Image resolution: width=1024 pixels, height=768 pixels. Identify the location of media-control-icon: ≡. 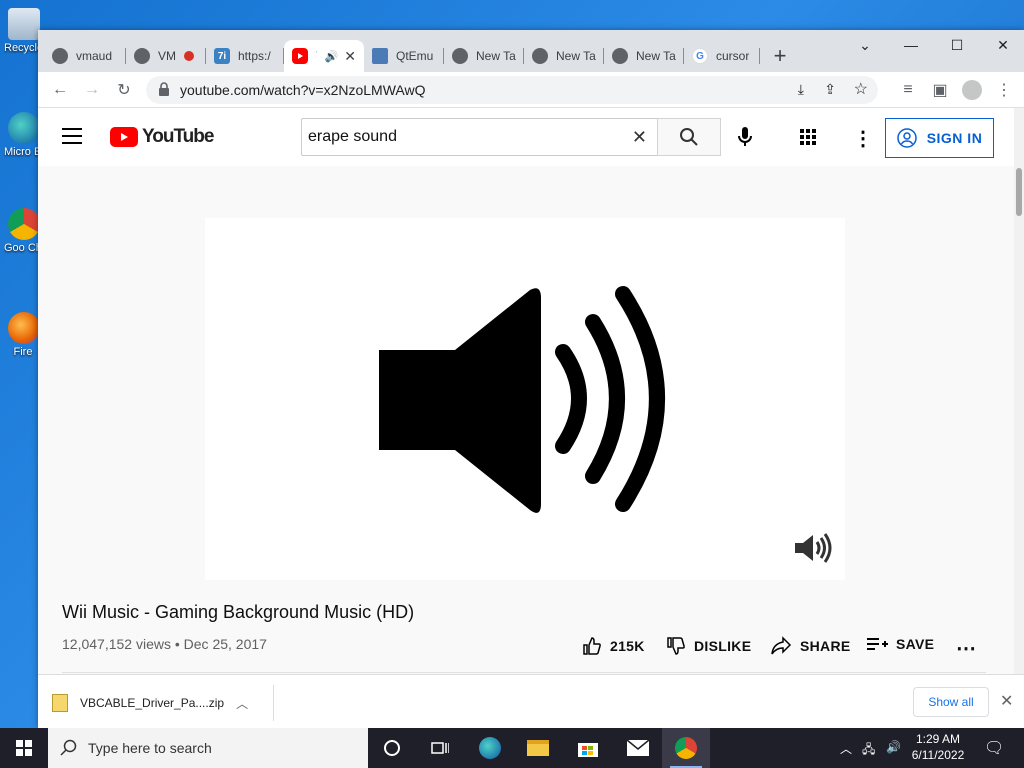
(908, 90).